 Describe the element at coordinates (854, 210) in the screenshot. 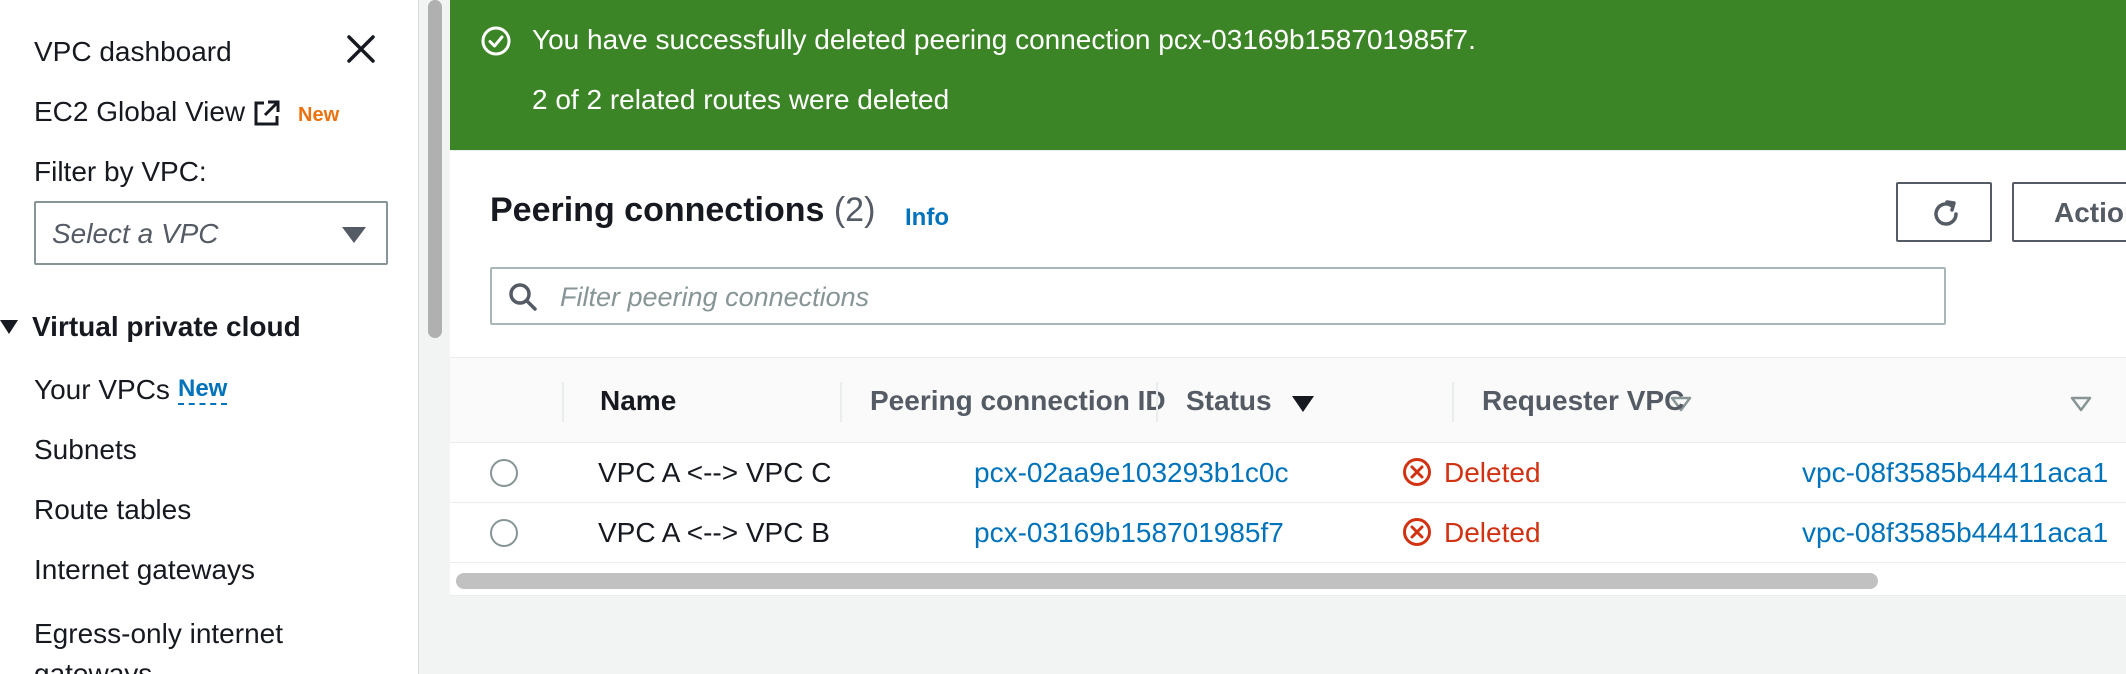

I see `connection-count: (2)` at that location.